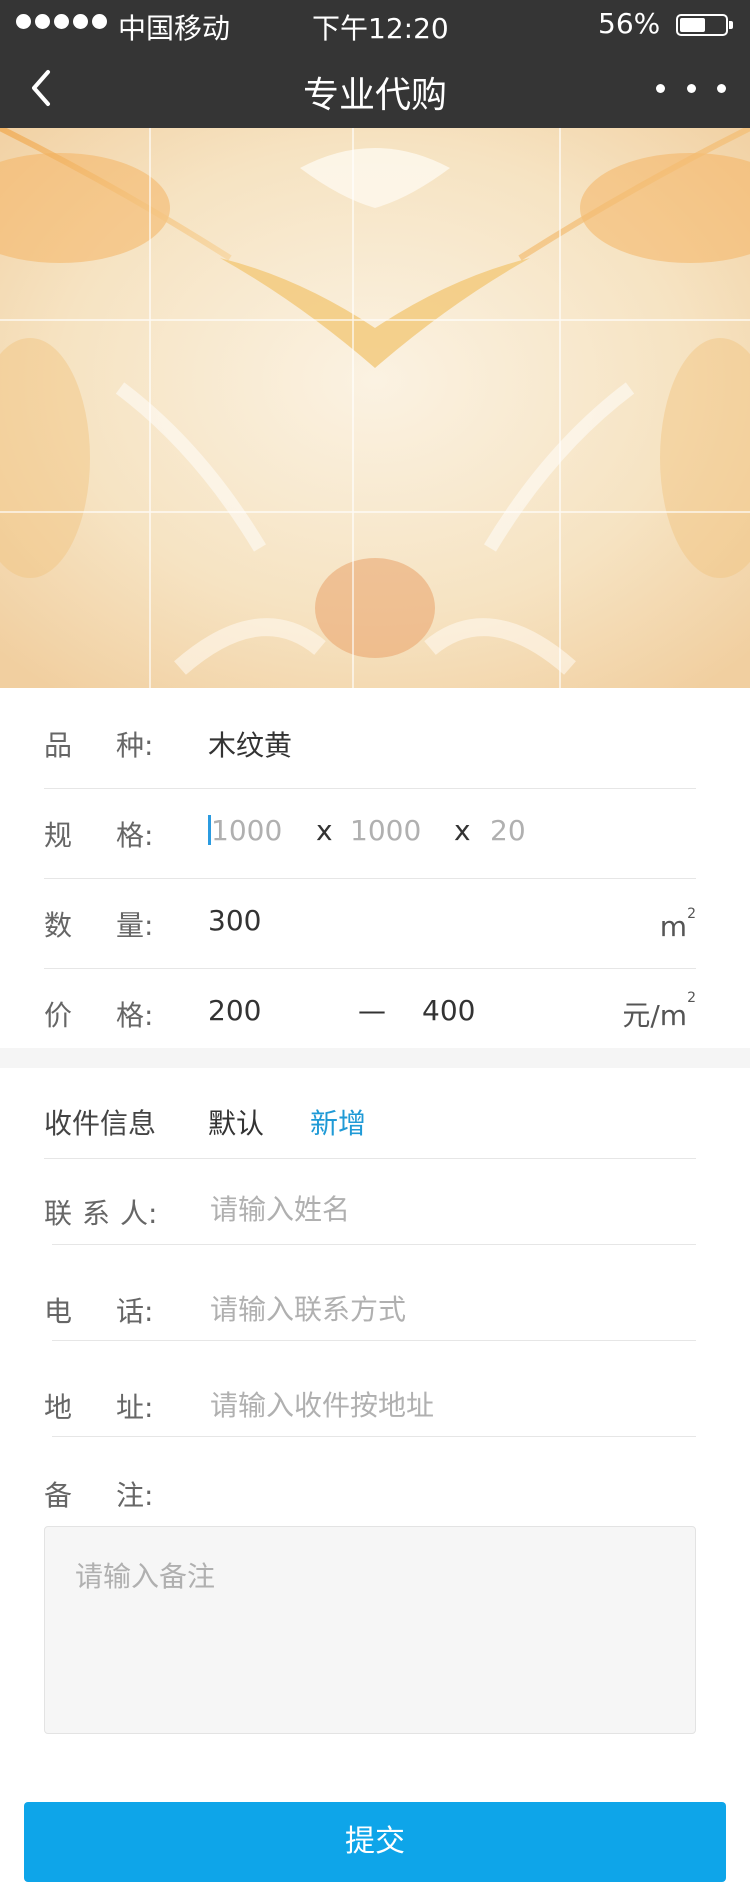 The width and height of the screenshot is (750, 1904). I want to click on carrier-name: 中国移动, so click(174, 28).